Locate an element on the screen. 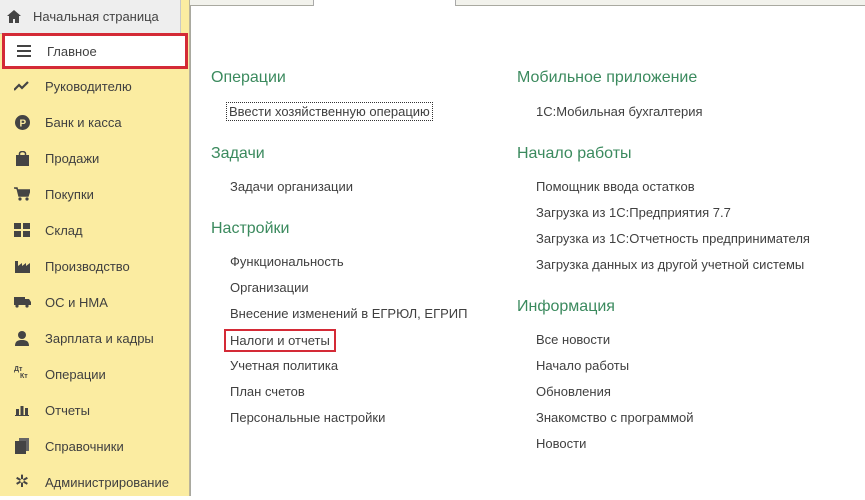  sidebar-item-label: Отчеты is located at coordinates (67, 410).